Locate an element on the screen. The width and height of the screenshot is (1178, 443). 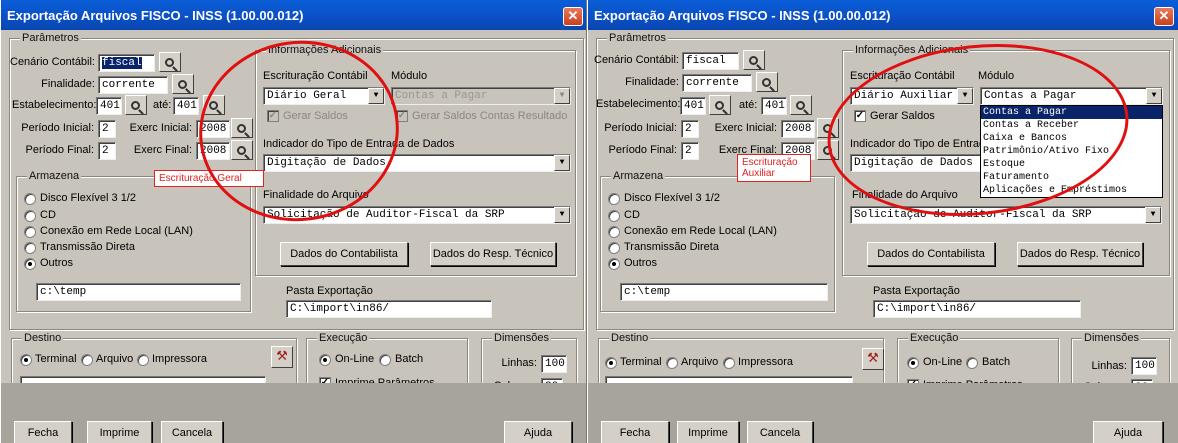
exerc-final-input: 2008 is located at coordinates (213, 151).